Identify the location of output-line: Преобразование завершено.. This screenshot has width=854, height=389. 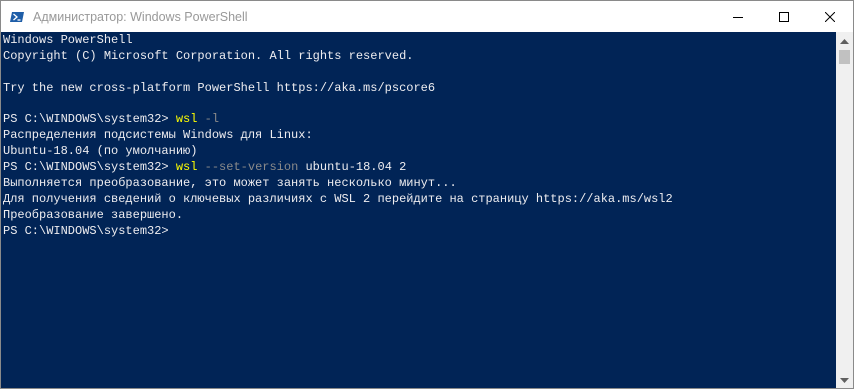
(93, 214).